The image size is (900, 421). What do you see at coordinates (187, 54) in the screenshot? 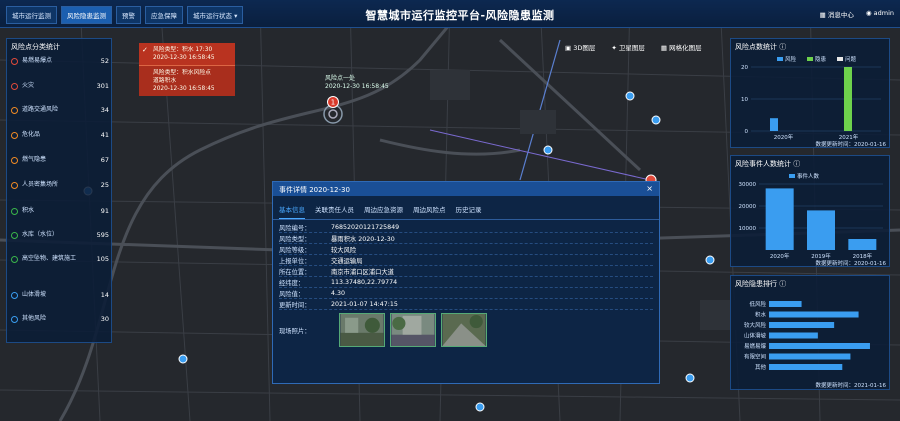
I see `alert-item: ✓ 风险类型：积水 17:30 2020-12-30 16:58:45` at bounding box center [187, 54].